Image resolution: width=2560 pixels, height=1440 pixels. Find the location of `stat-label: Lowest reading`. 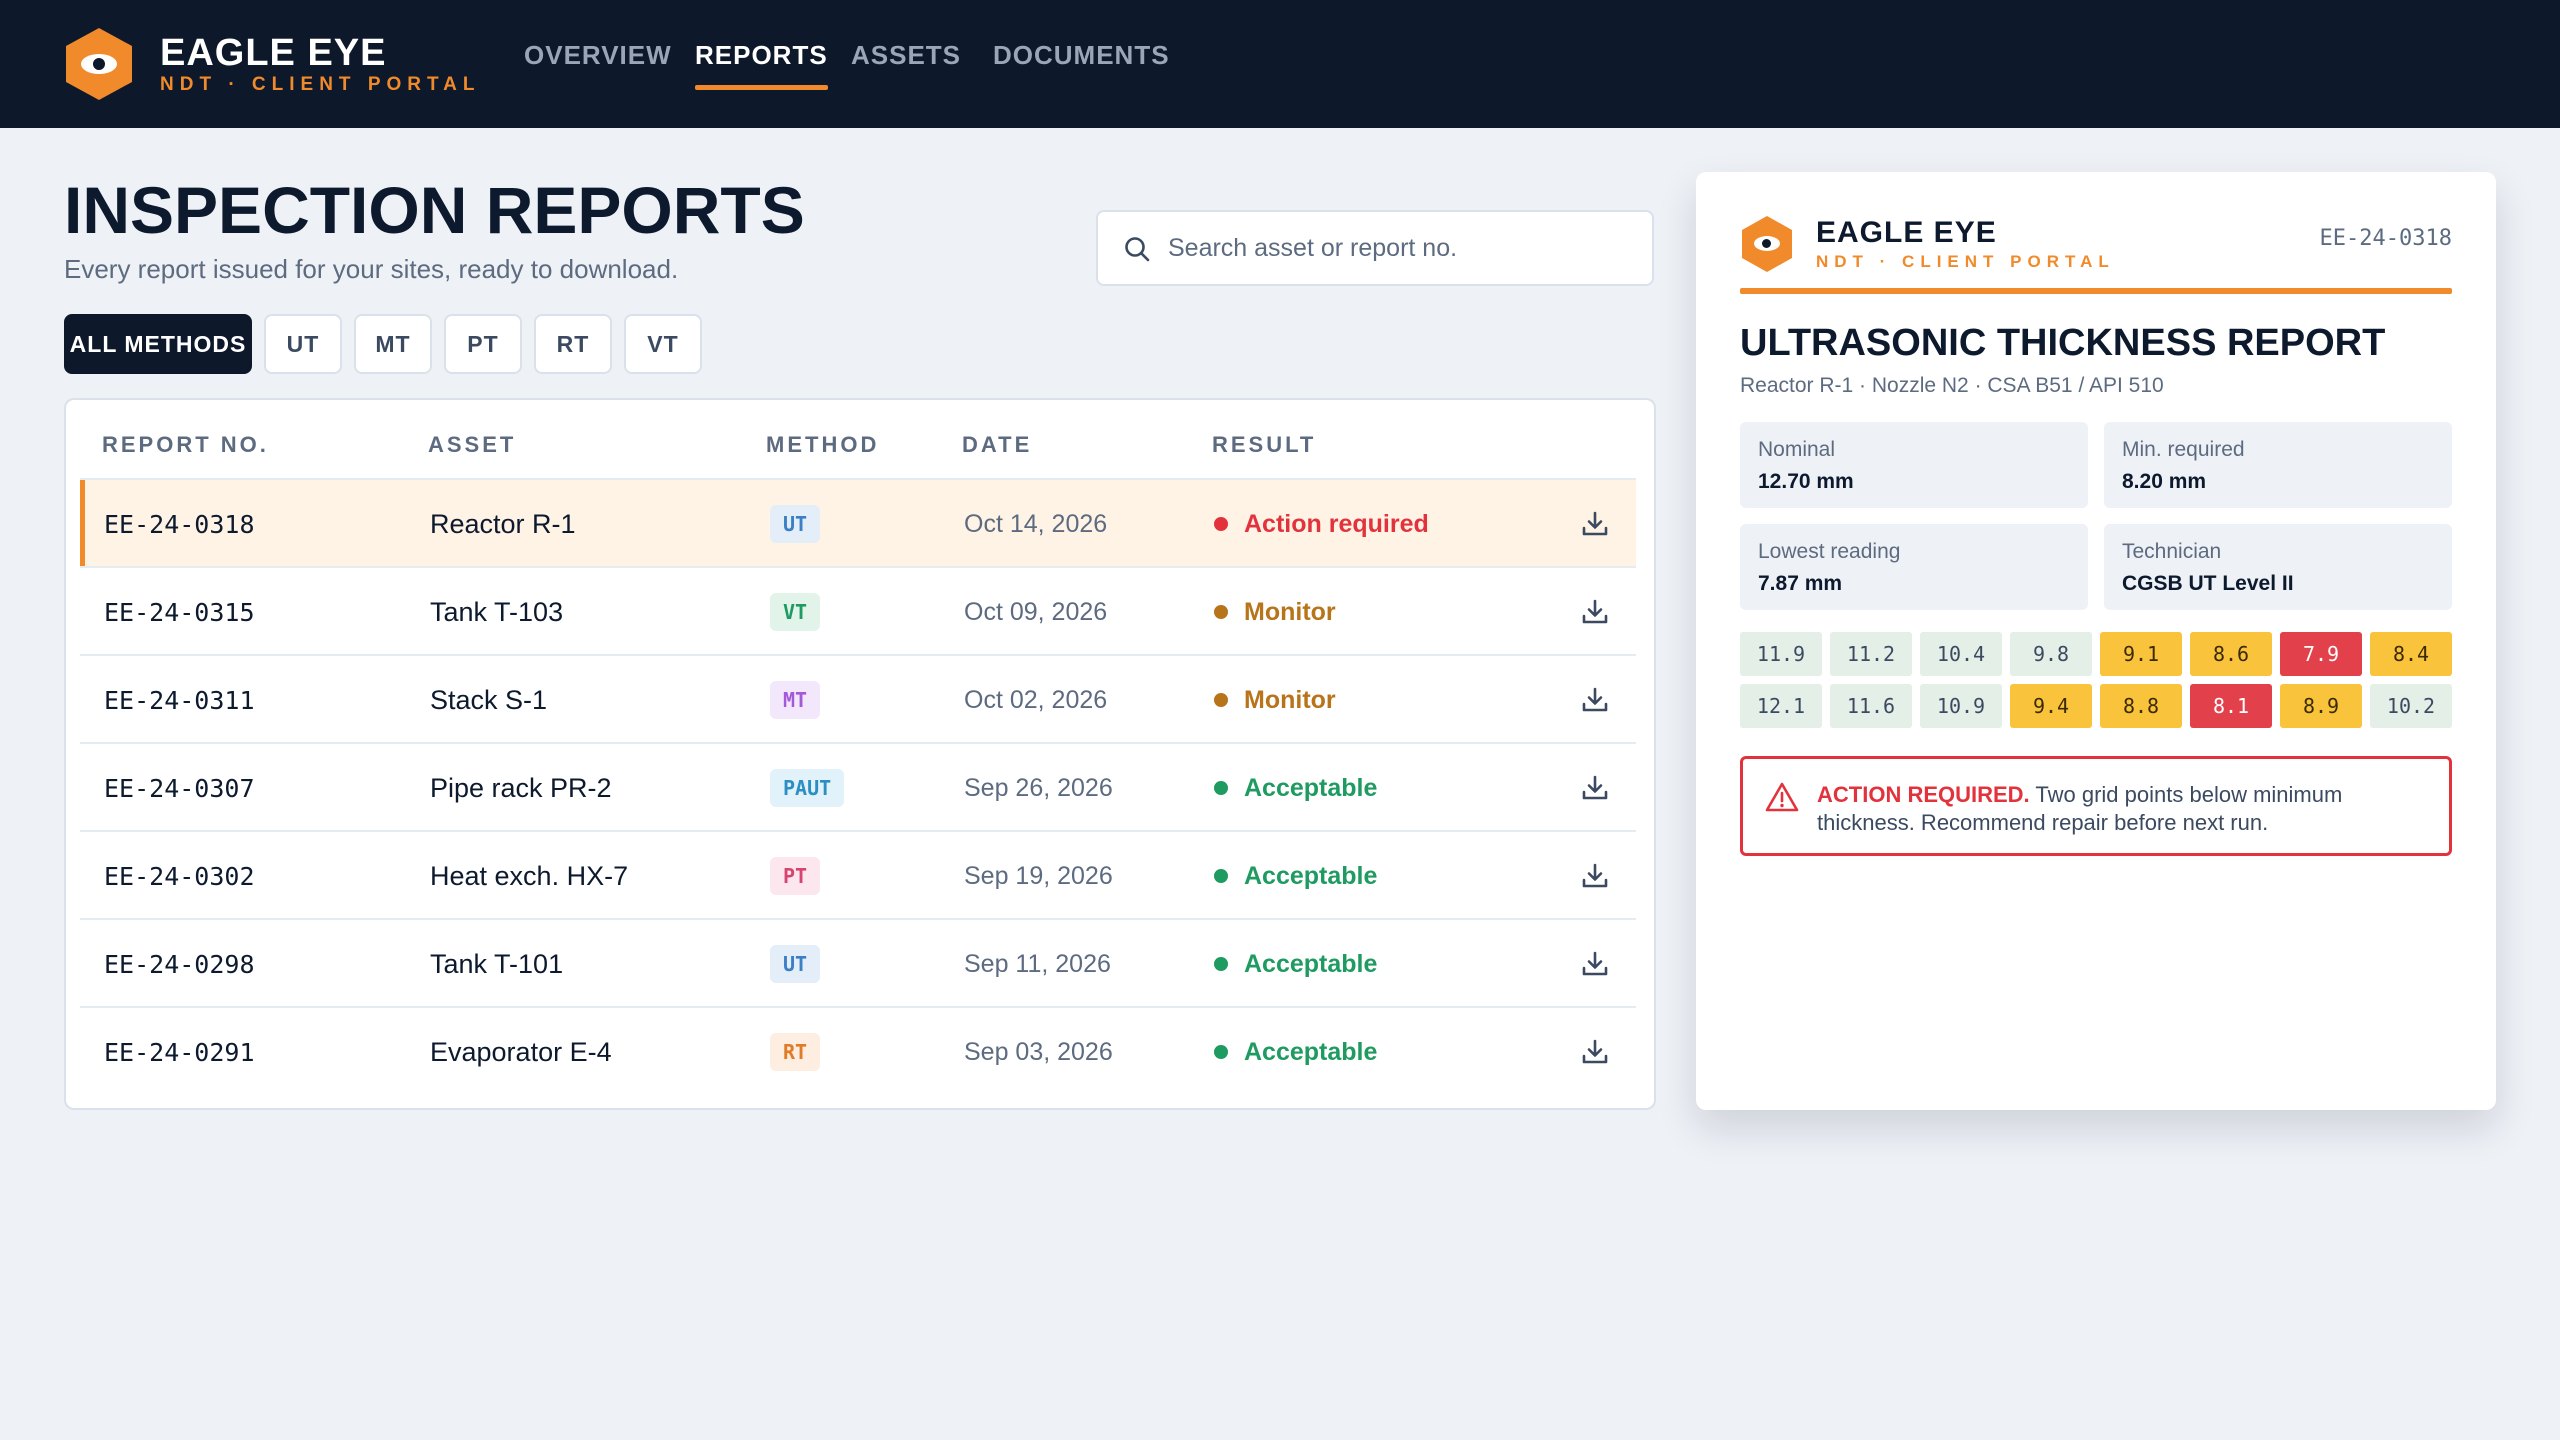

stat-label: Lowest reading is located at coordinates (1829, 551).